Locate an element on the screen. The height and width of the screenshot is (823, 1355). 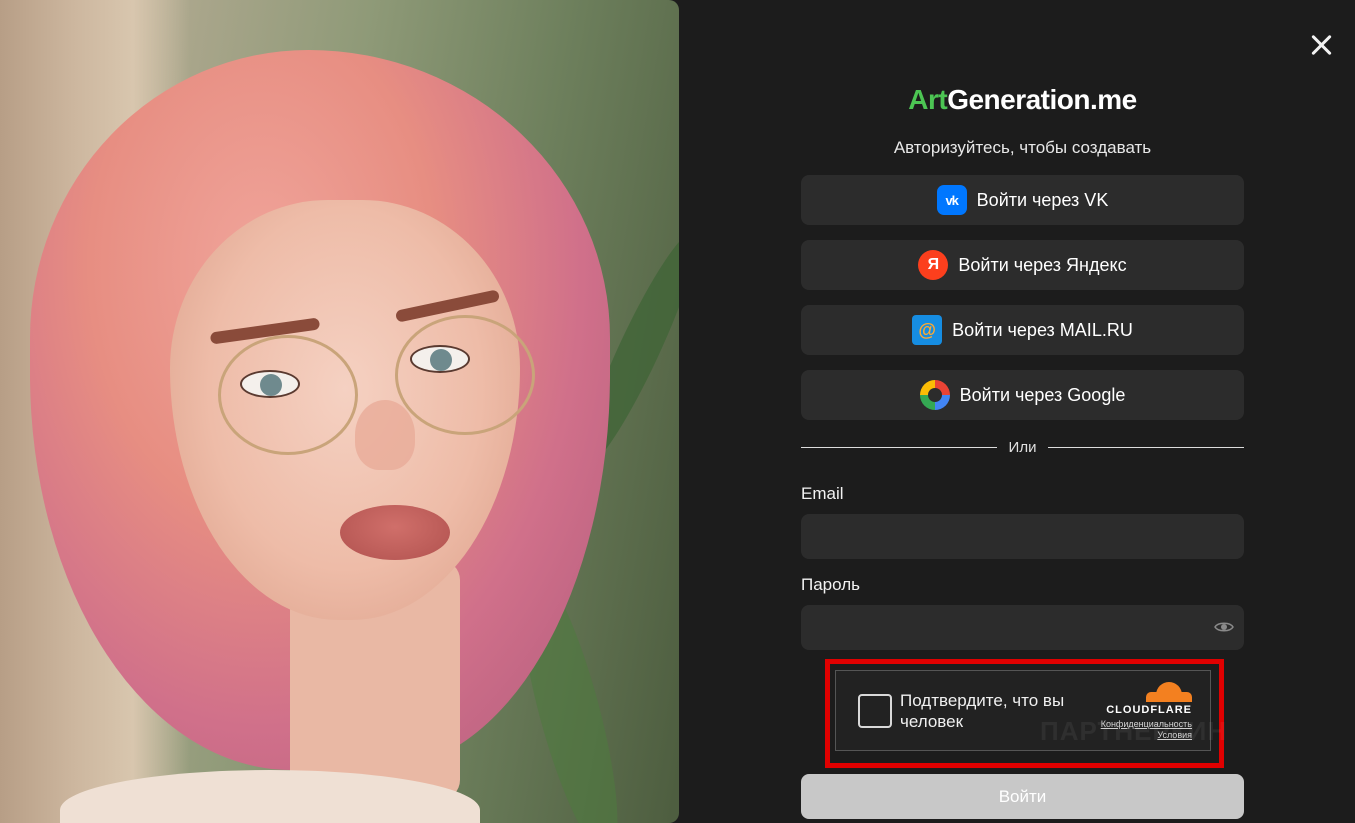
yandex-icon: Я is located at coordinates (933, 265).